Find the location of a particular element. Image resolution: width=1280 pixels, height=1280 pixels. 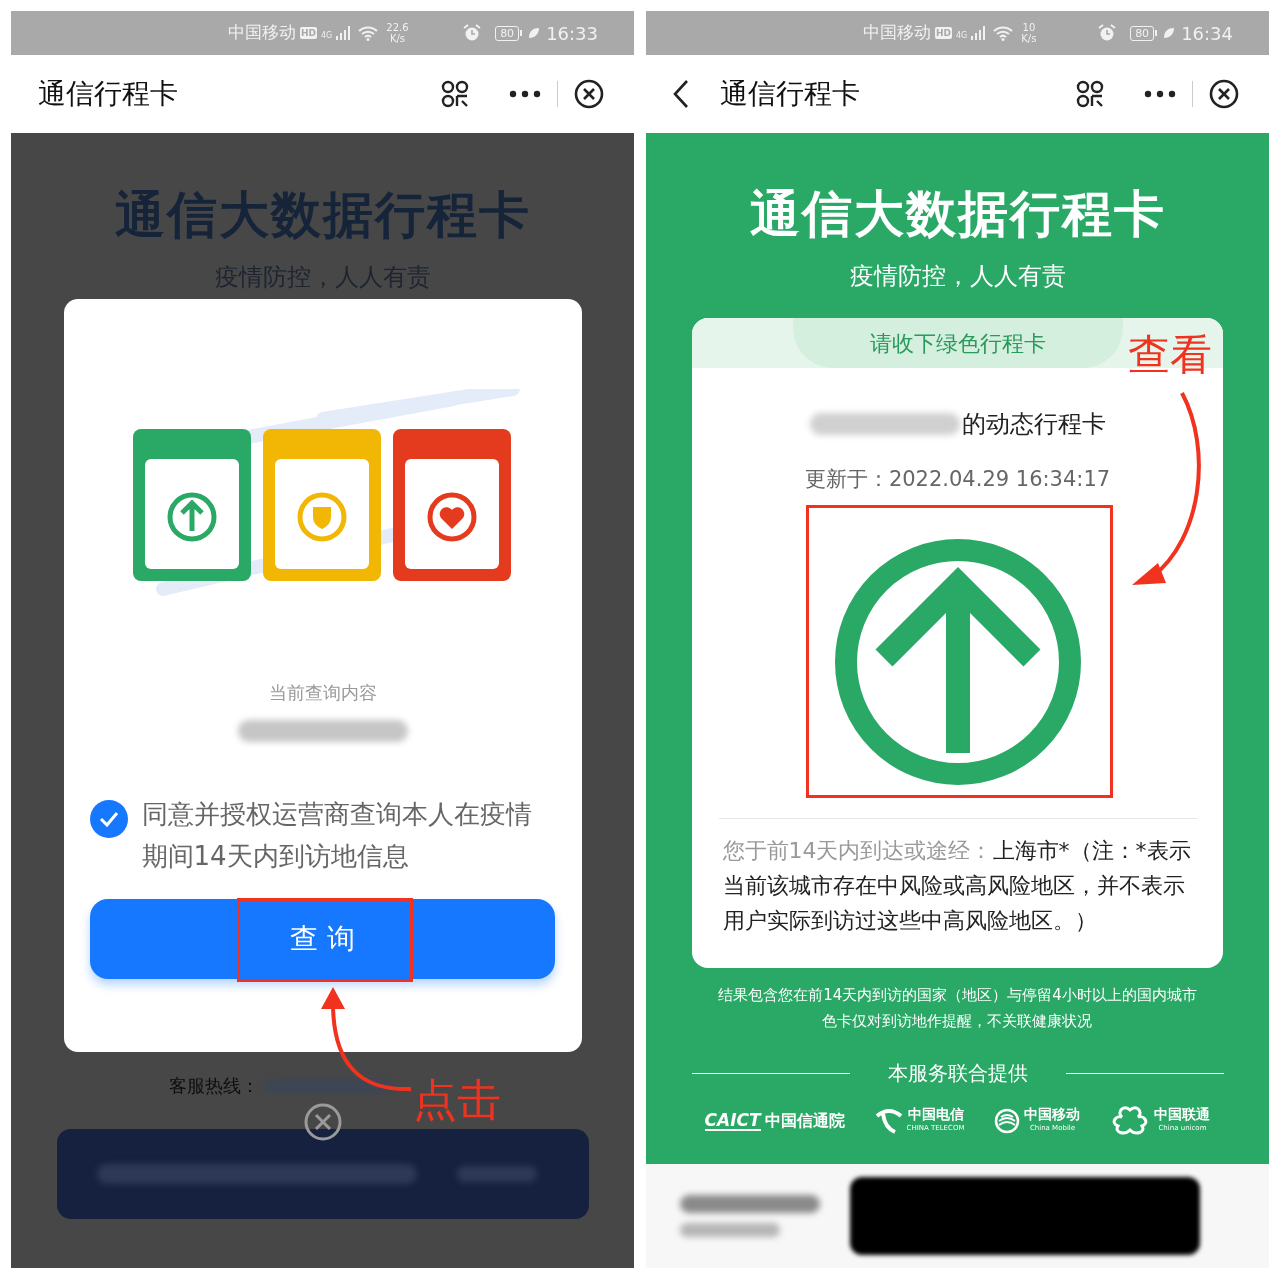

arrow-up-circle-icon is located at coordinates (957, 661).